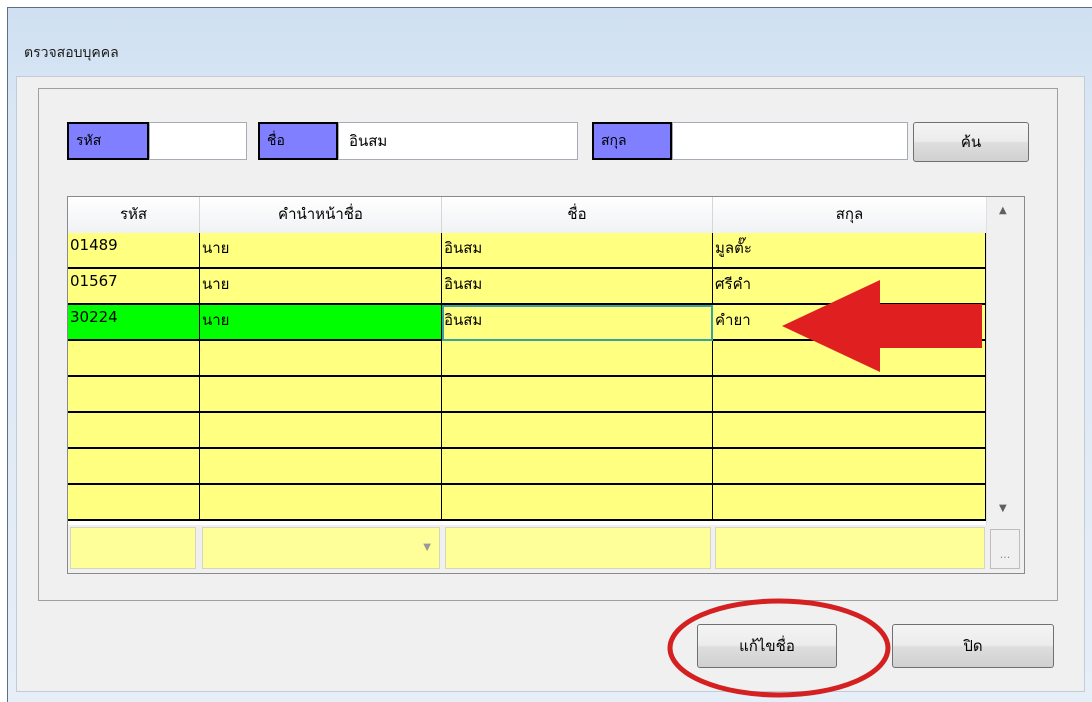 This screenshot has height=702, width=1092. What do you see at coordinates (973, 646) in the screenshot?
I see `close-button: ปิด` at bounding box center [973, 646].